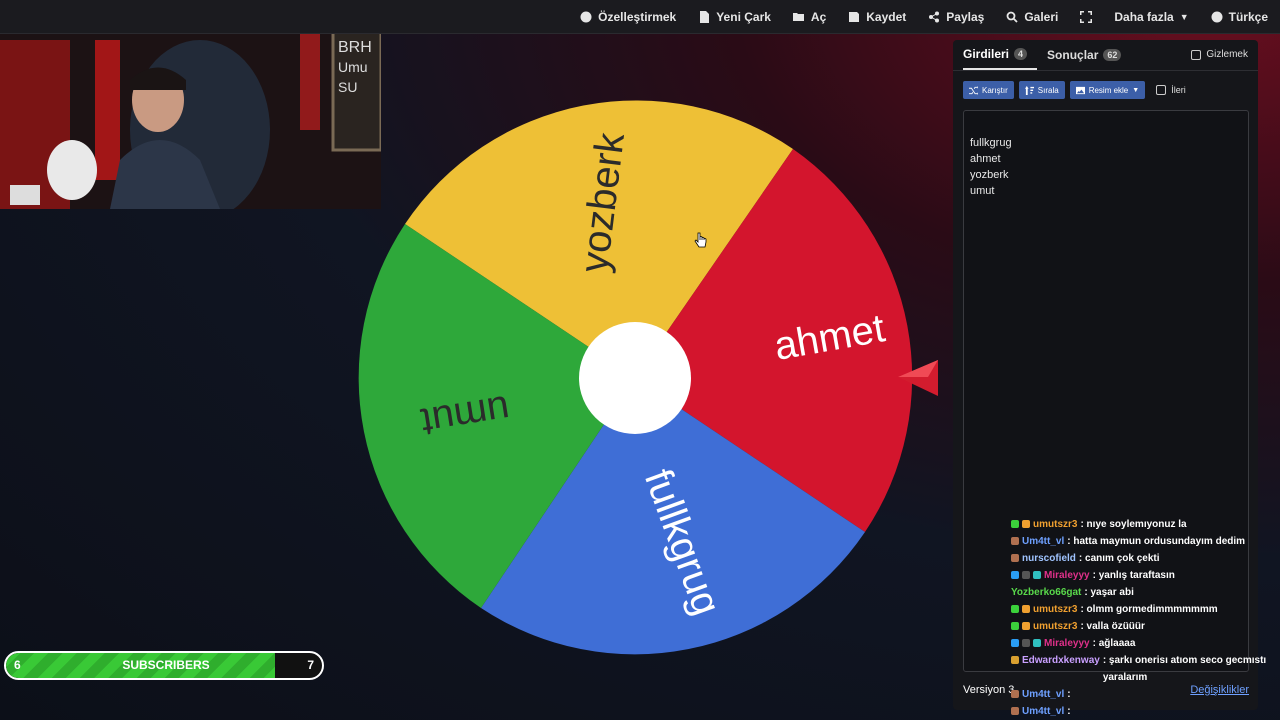  I want to click on advanced-checkbox-box, so click(1161, 90).